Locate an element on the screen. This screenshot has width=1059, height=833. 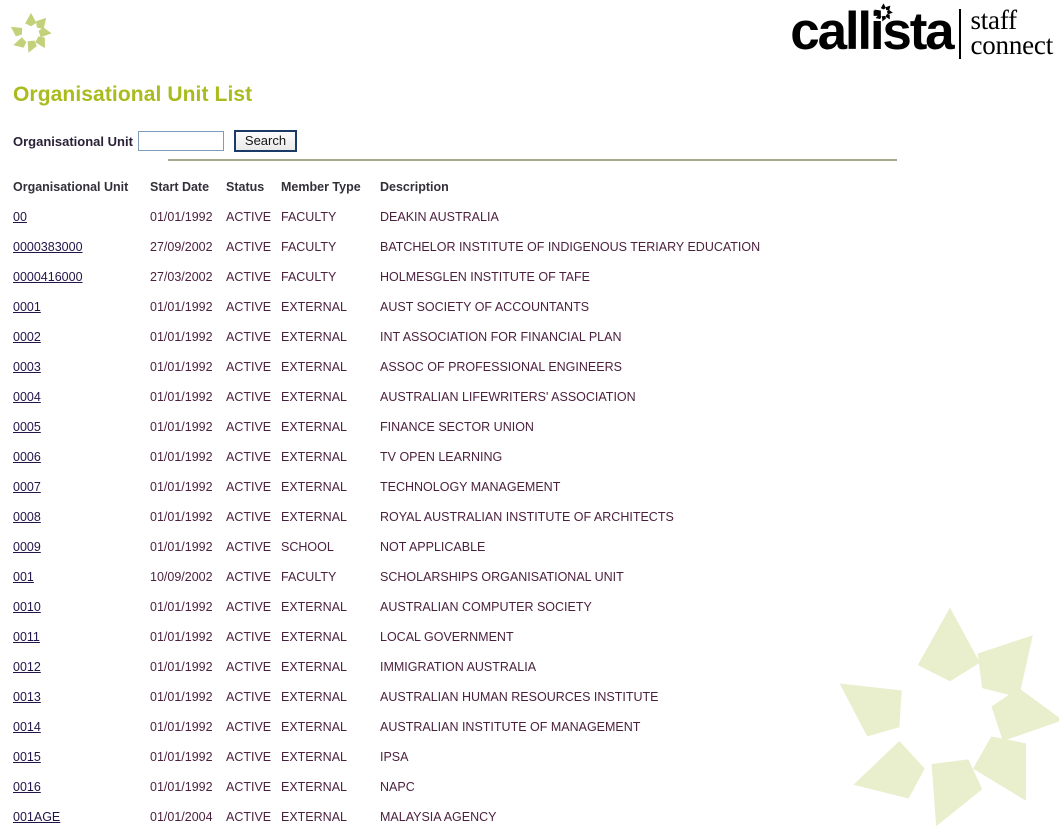
unit-link: 001 is located at coordinates (23, 577).